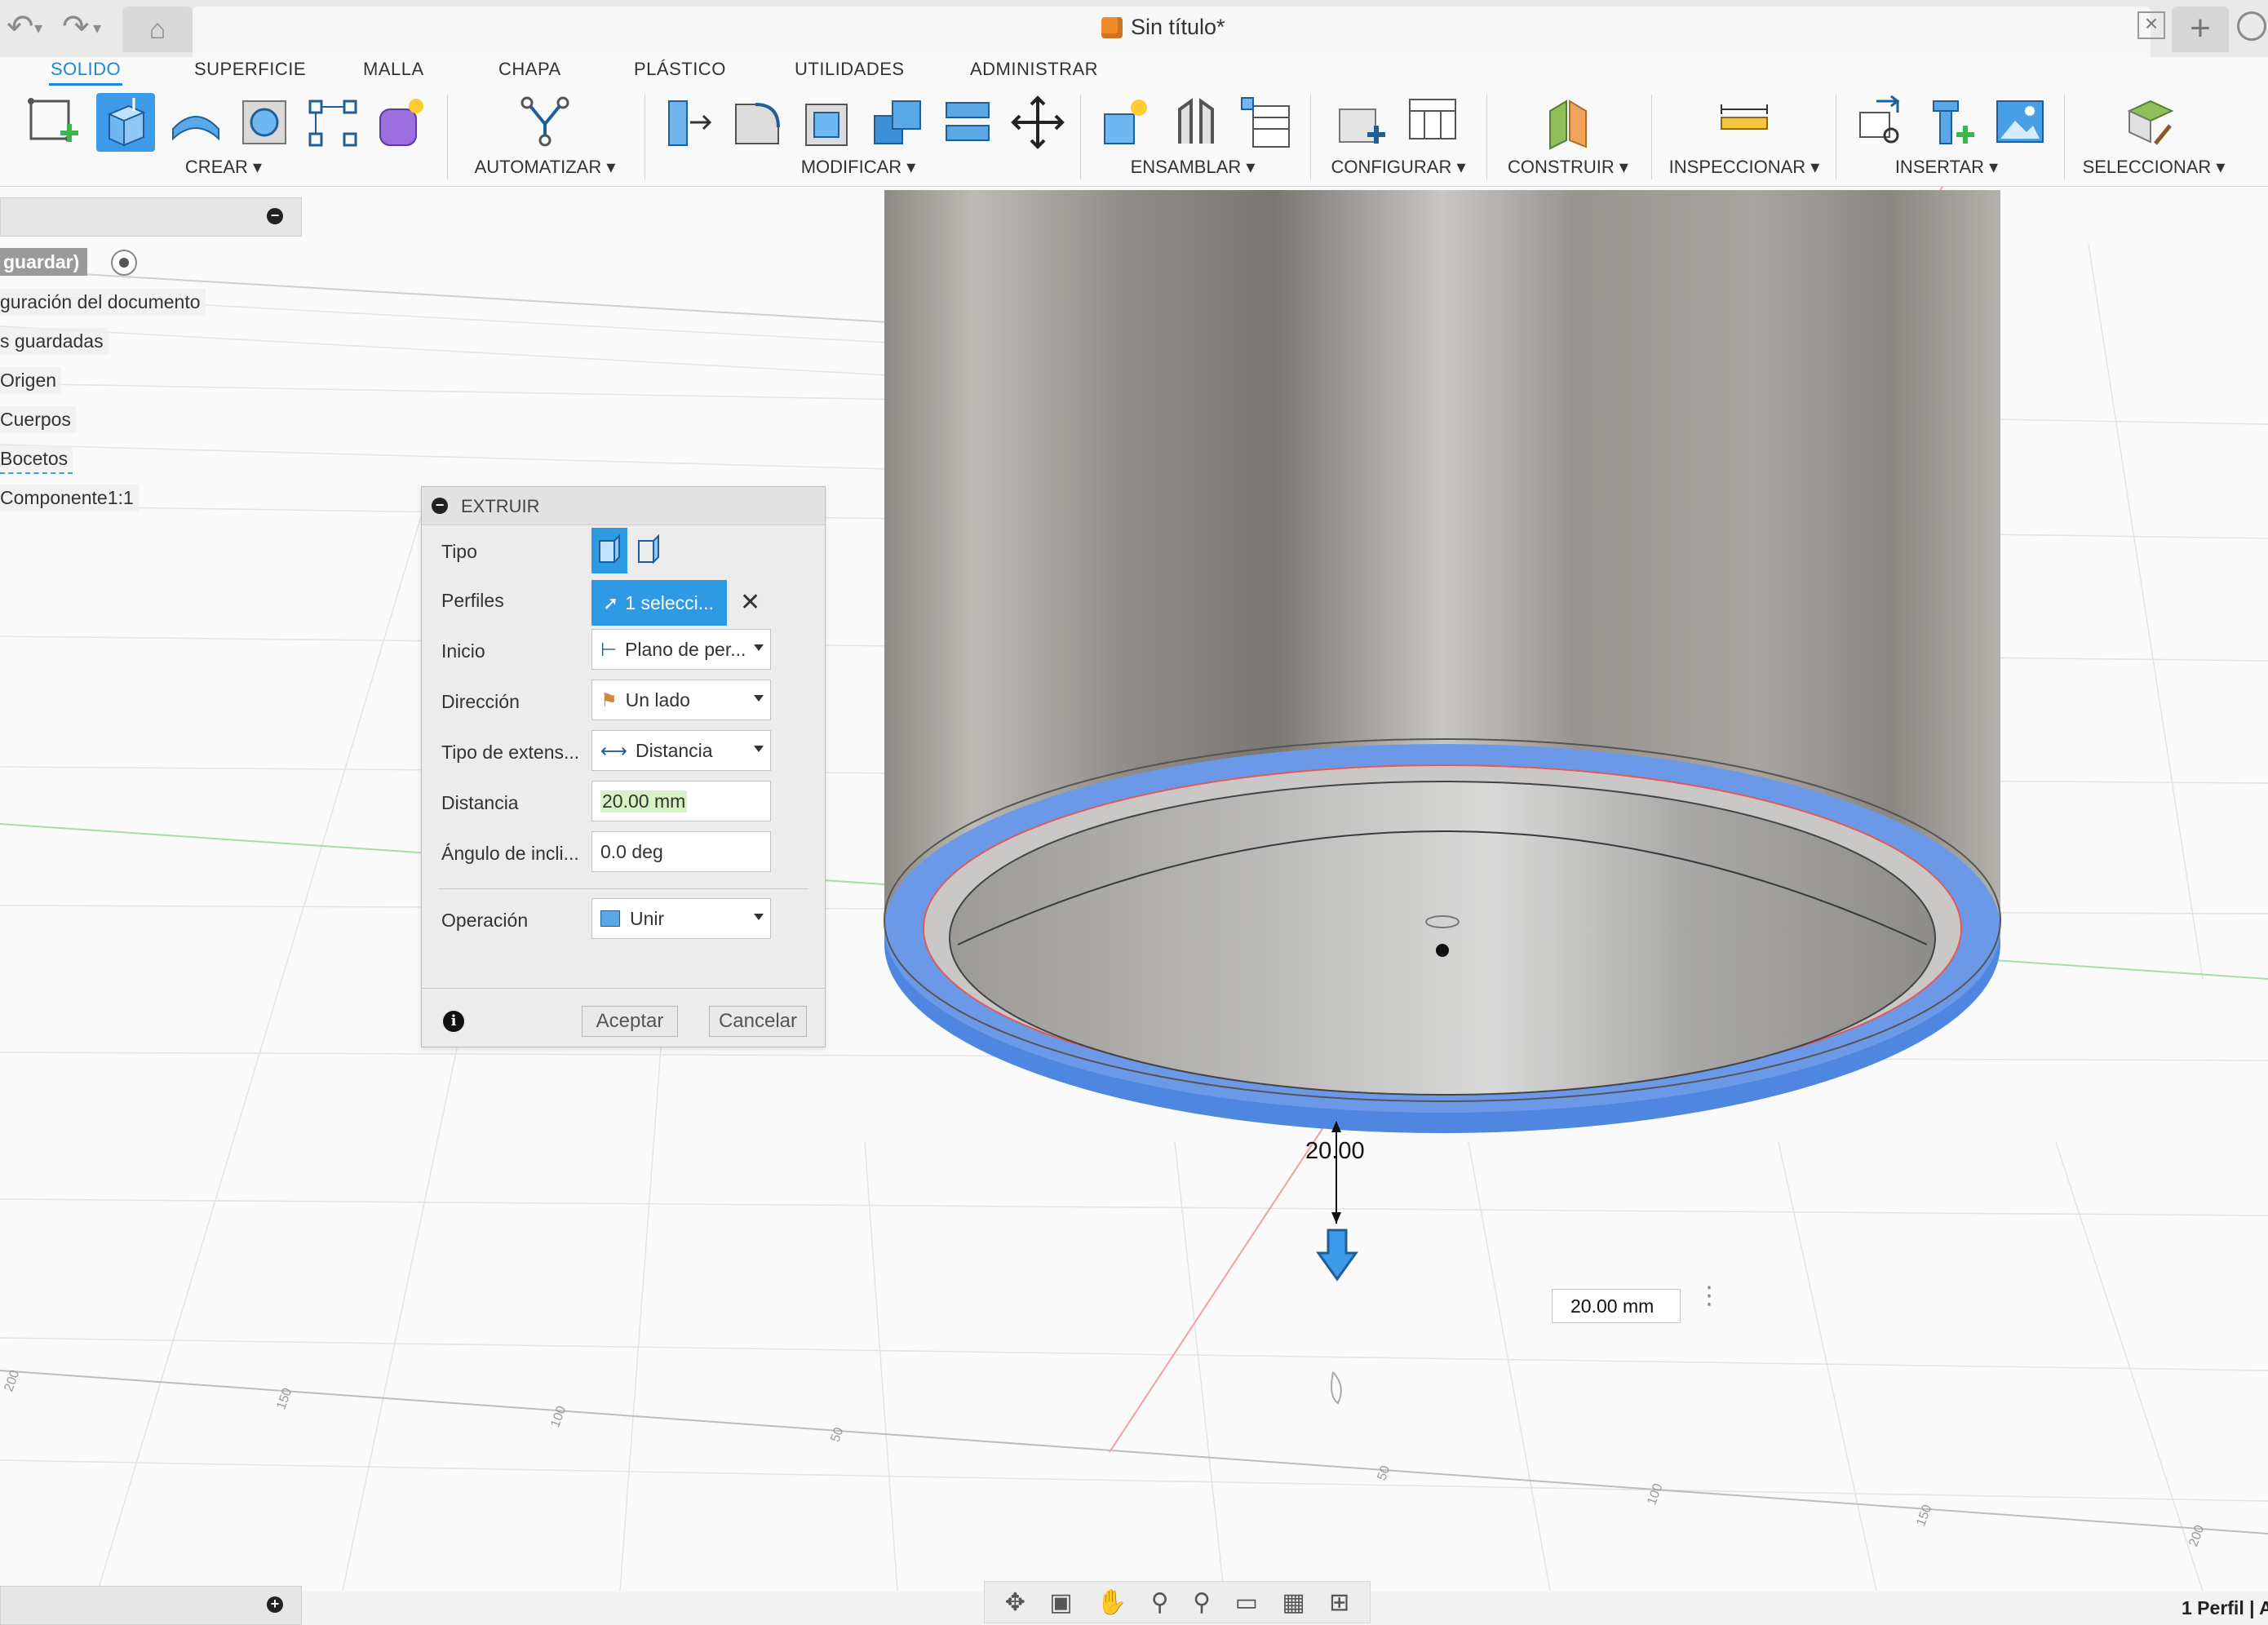 The image size is (2268, 1625). I want to click on pattern-icon, so click(332, 122).